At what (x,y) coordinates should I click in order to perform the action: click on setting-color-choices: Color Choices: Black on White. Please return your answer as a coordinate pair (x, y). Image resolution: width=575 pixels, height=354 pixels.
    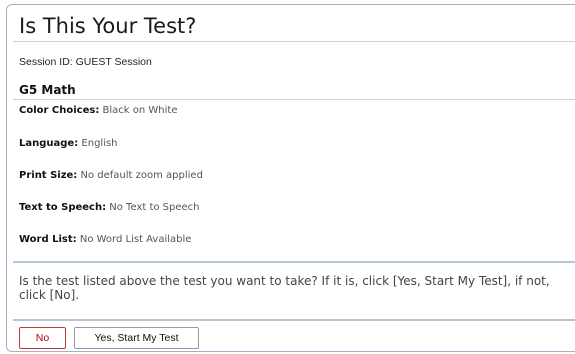
    Looking at the image, I should click on (98, 110).